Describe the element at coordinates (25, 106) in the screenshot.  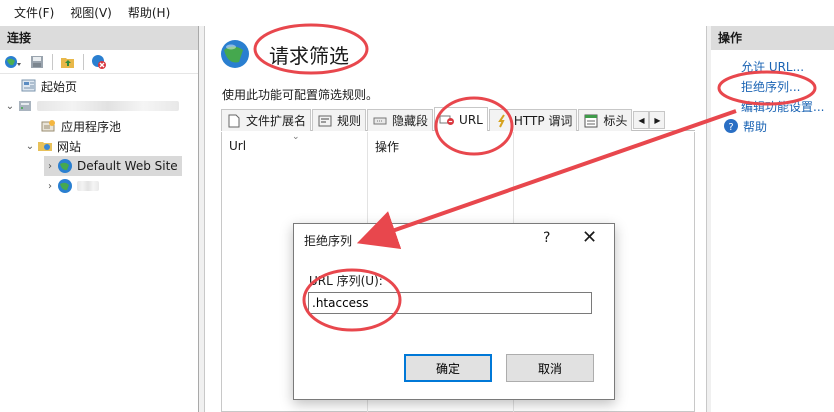
I see `server-icon` at that location.